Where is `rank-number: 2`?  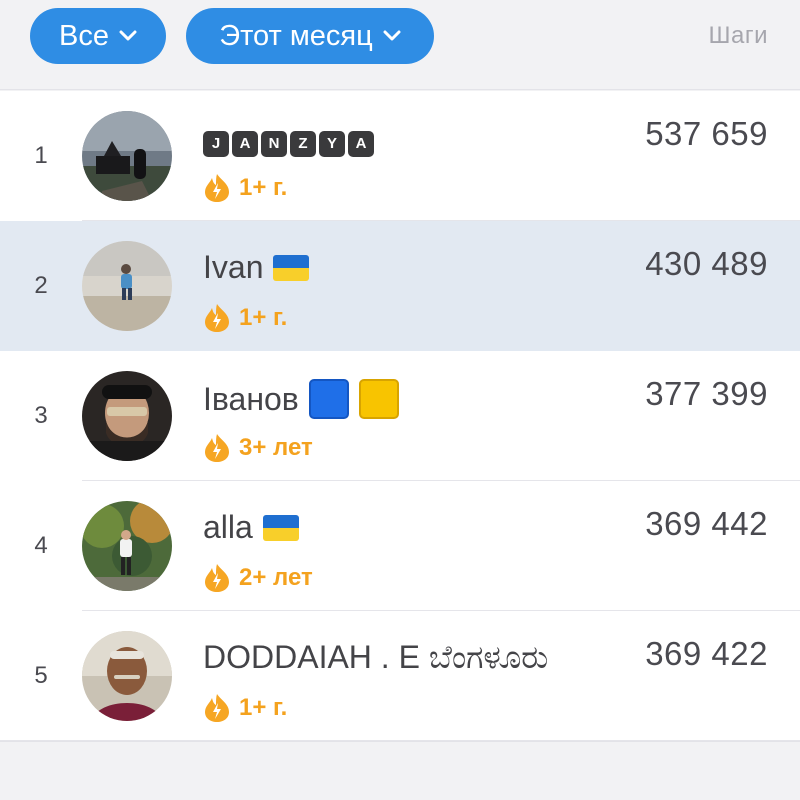 rank-number: 2 is located at coordinates (41, 285).